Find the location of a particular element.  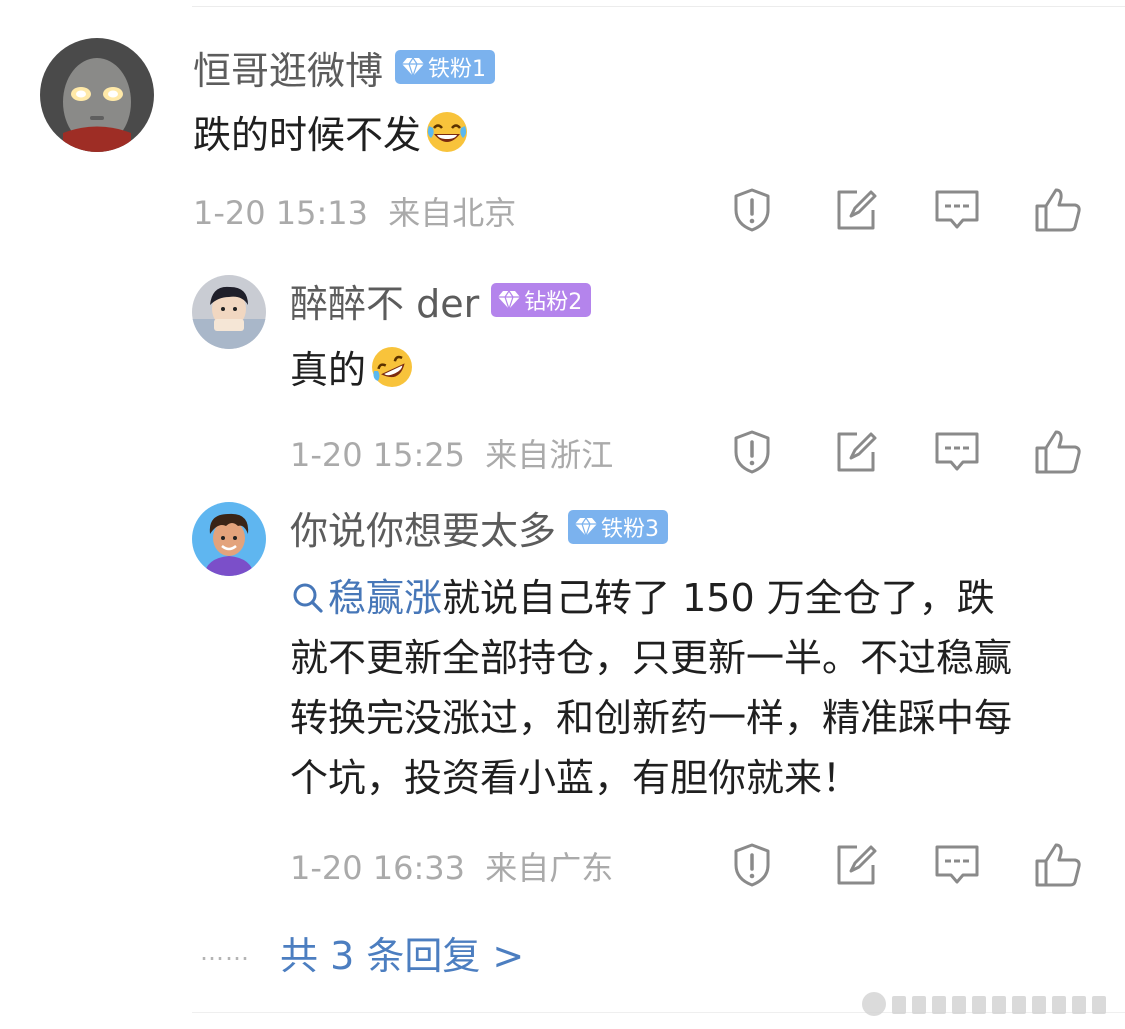

location: 来自北京 is located at coordinates (452, 213).